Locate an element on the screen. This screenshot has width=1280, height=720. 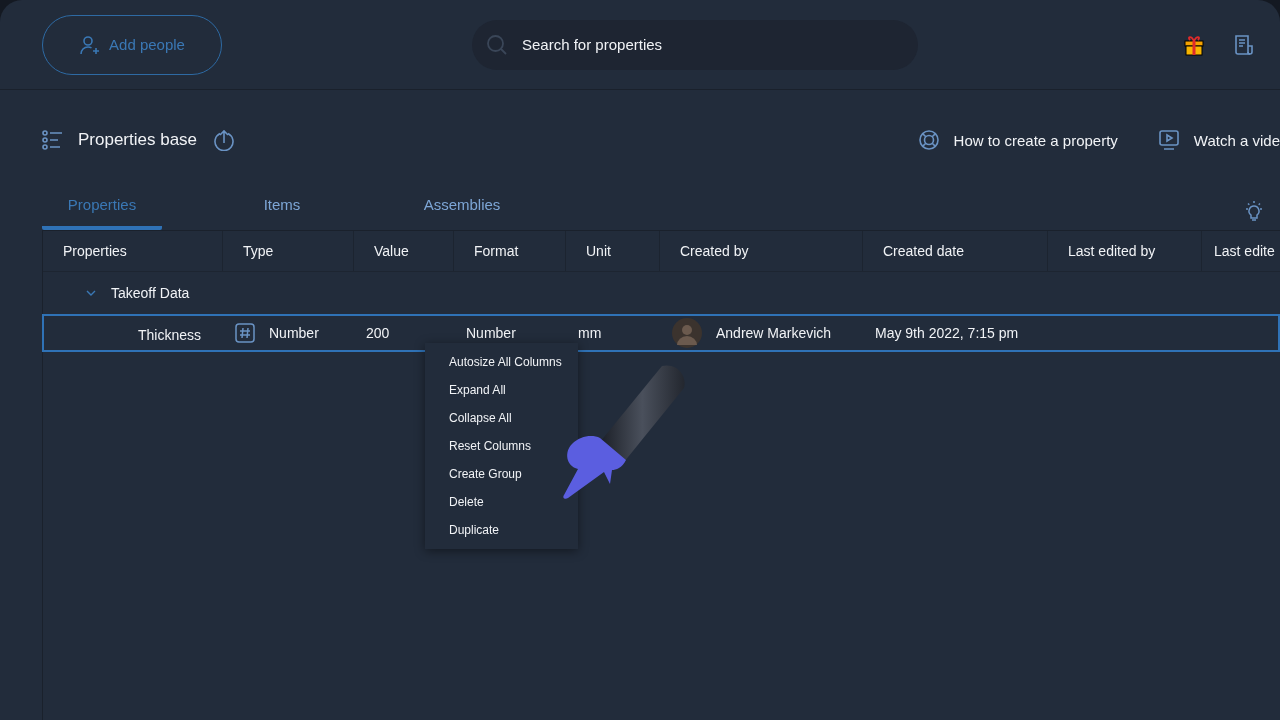
help-link: How to create a property is located at coordinates (1017, 140).